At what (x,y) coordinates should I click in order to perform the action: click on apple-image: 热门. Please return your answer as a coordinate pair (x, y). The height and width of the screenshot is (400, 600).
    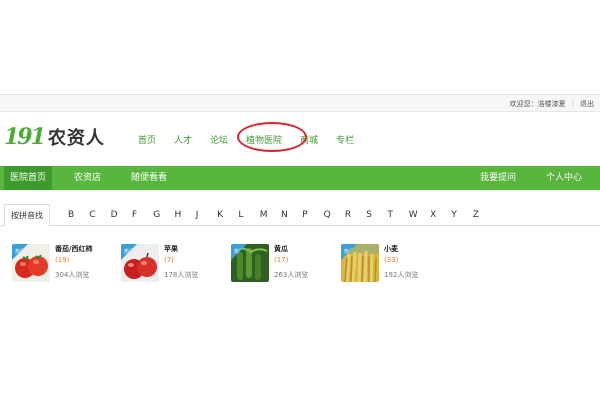
    Looking at the image, I should click on (140, 263).